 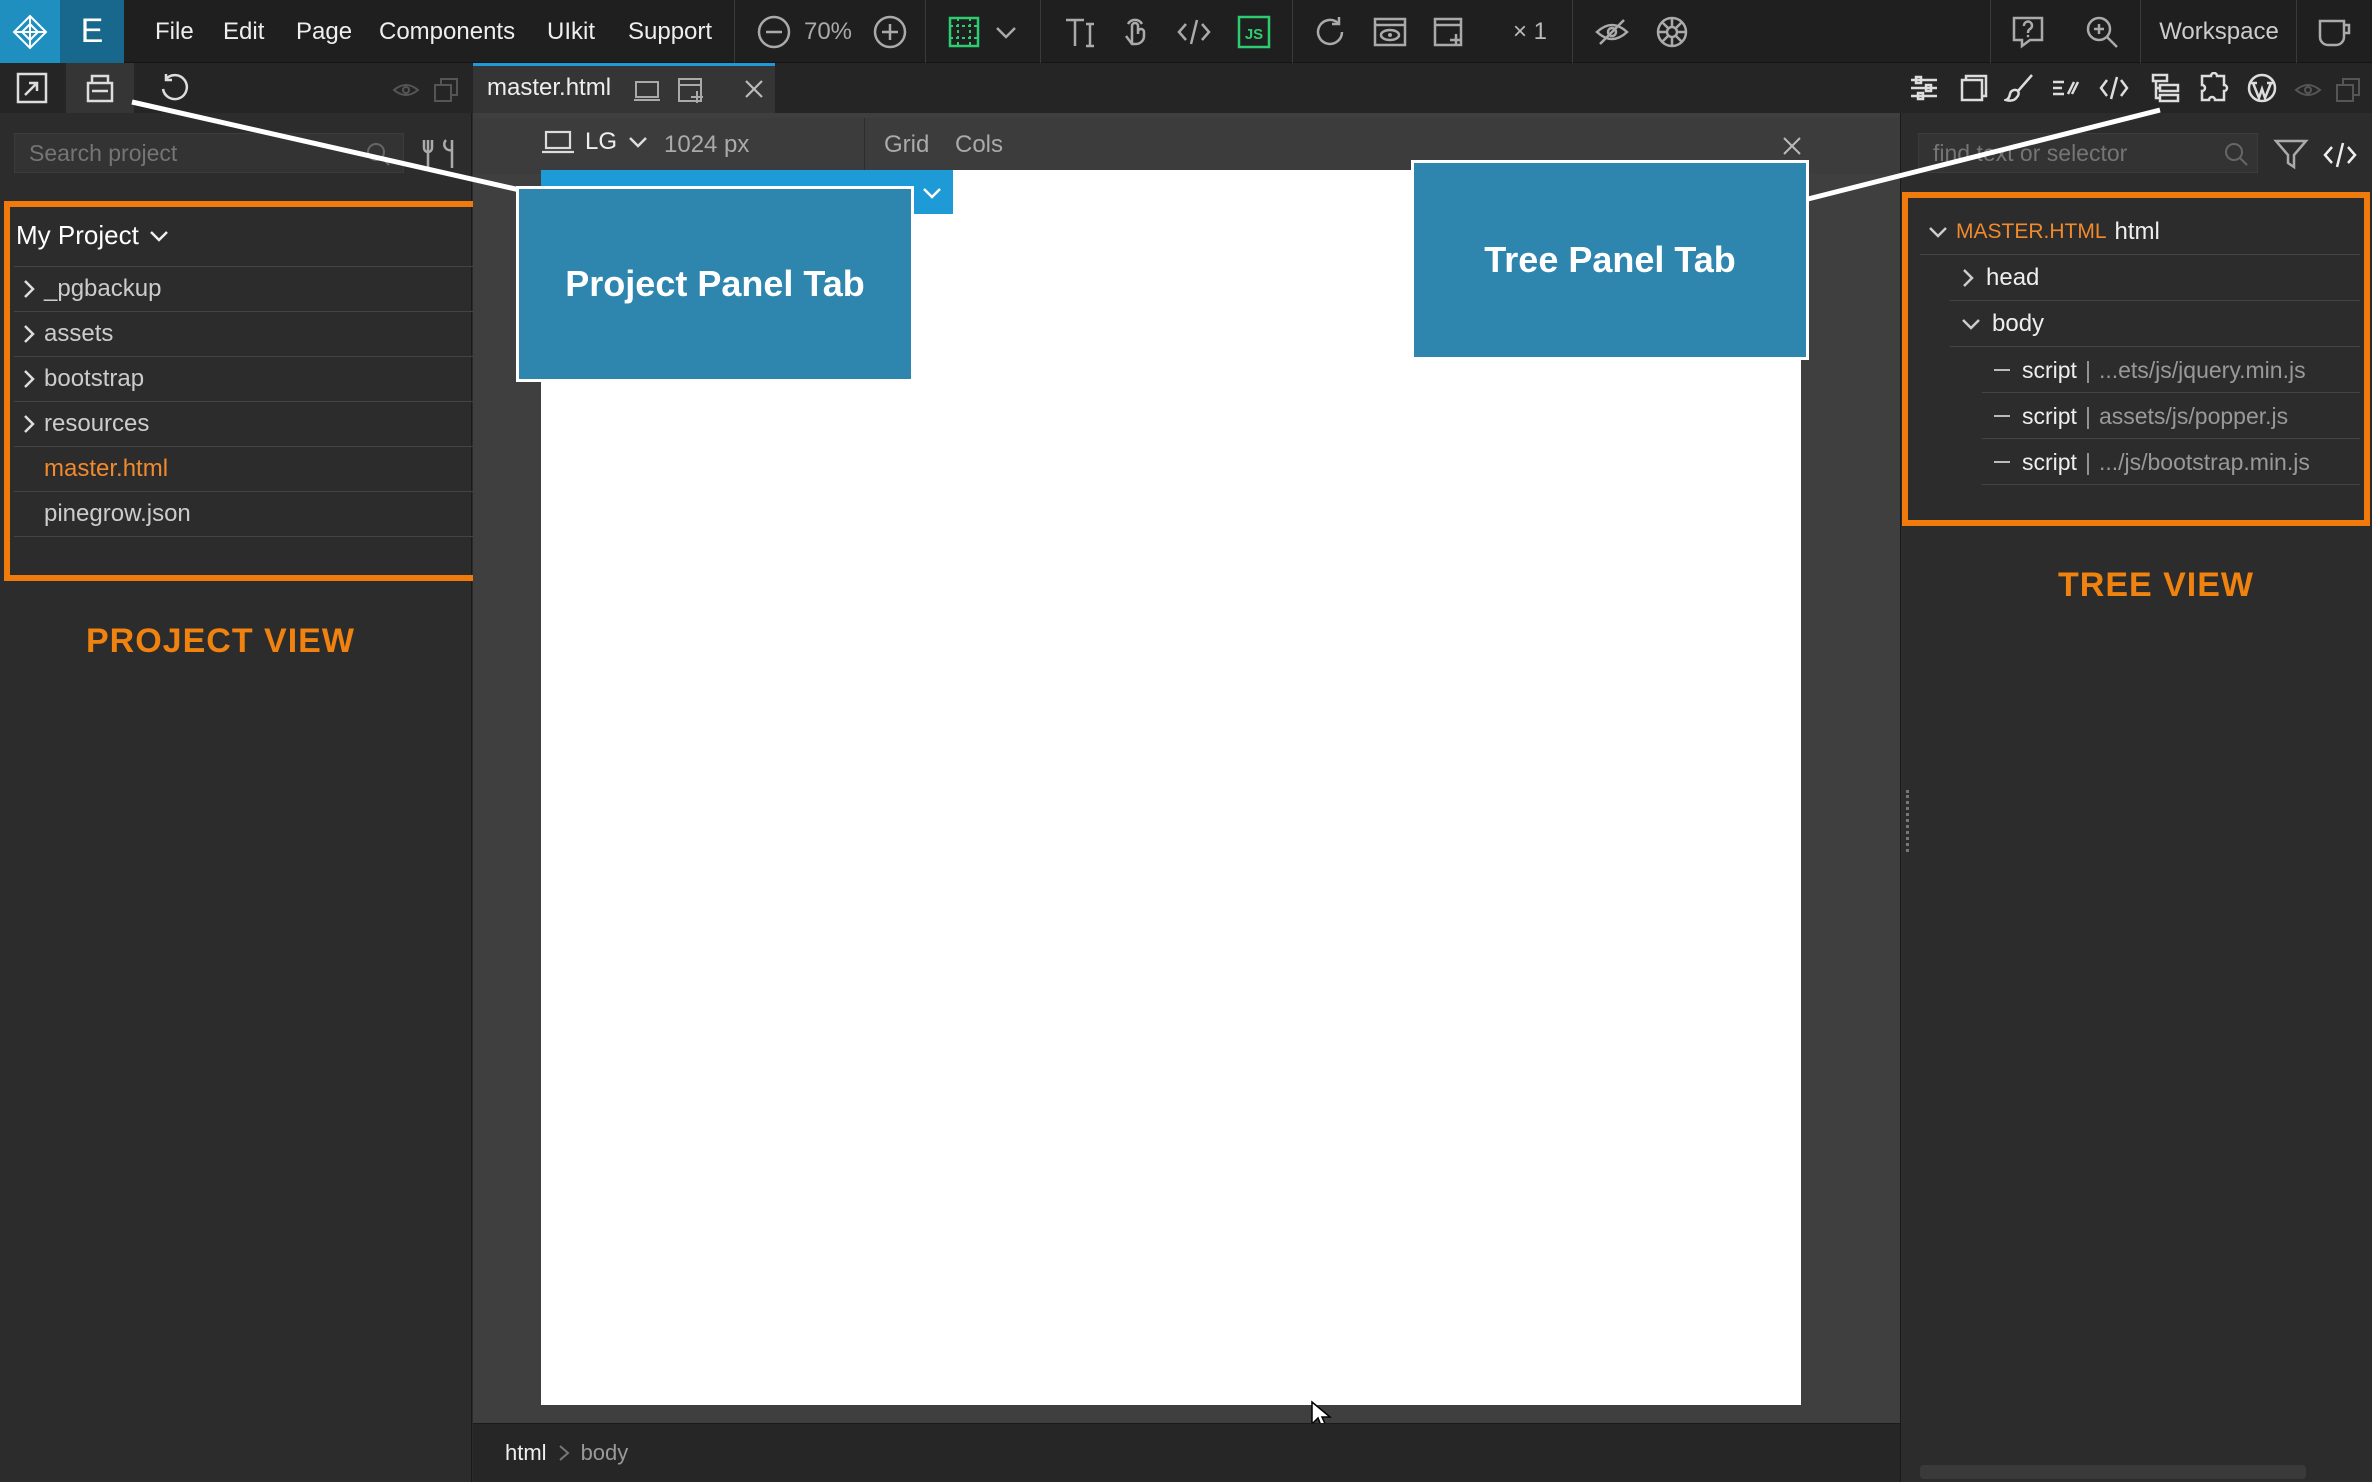 I want to click on callout-text: Project Panel Tab, so click(x=715, y=283).